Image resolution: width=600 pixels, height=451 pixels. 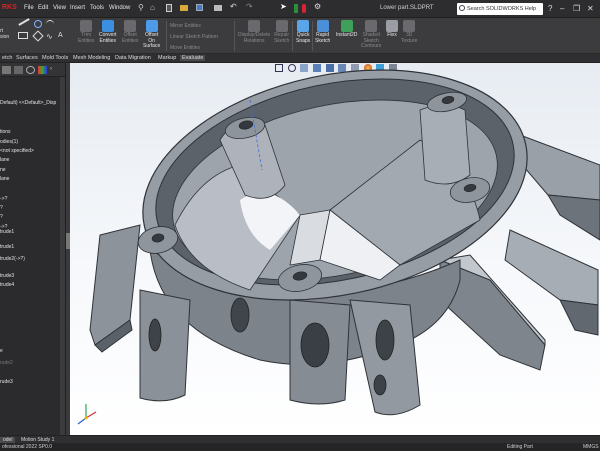 I want to click on tree-item: ne, so click(x=3, y=170).